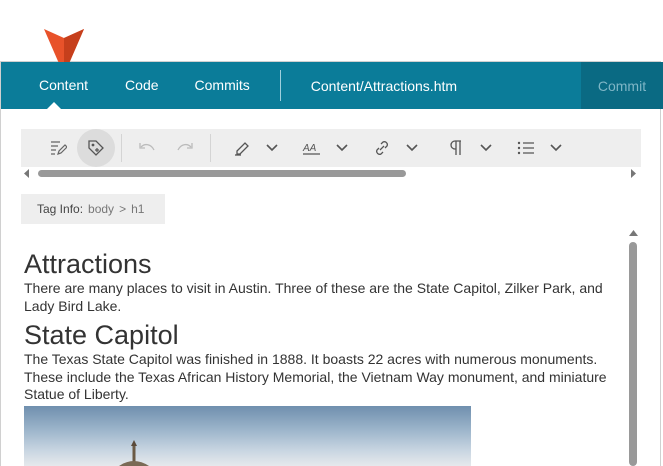  I want to click on tag-crumb-h1: h1, so click(137, 209).